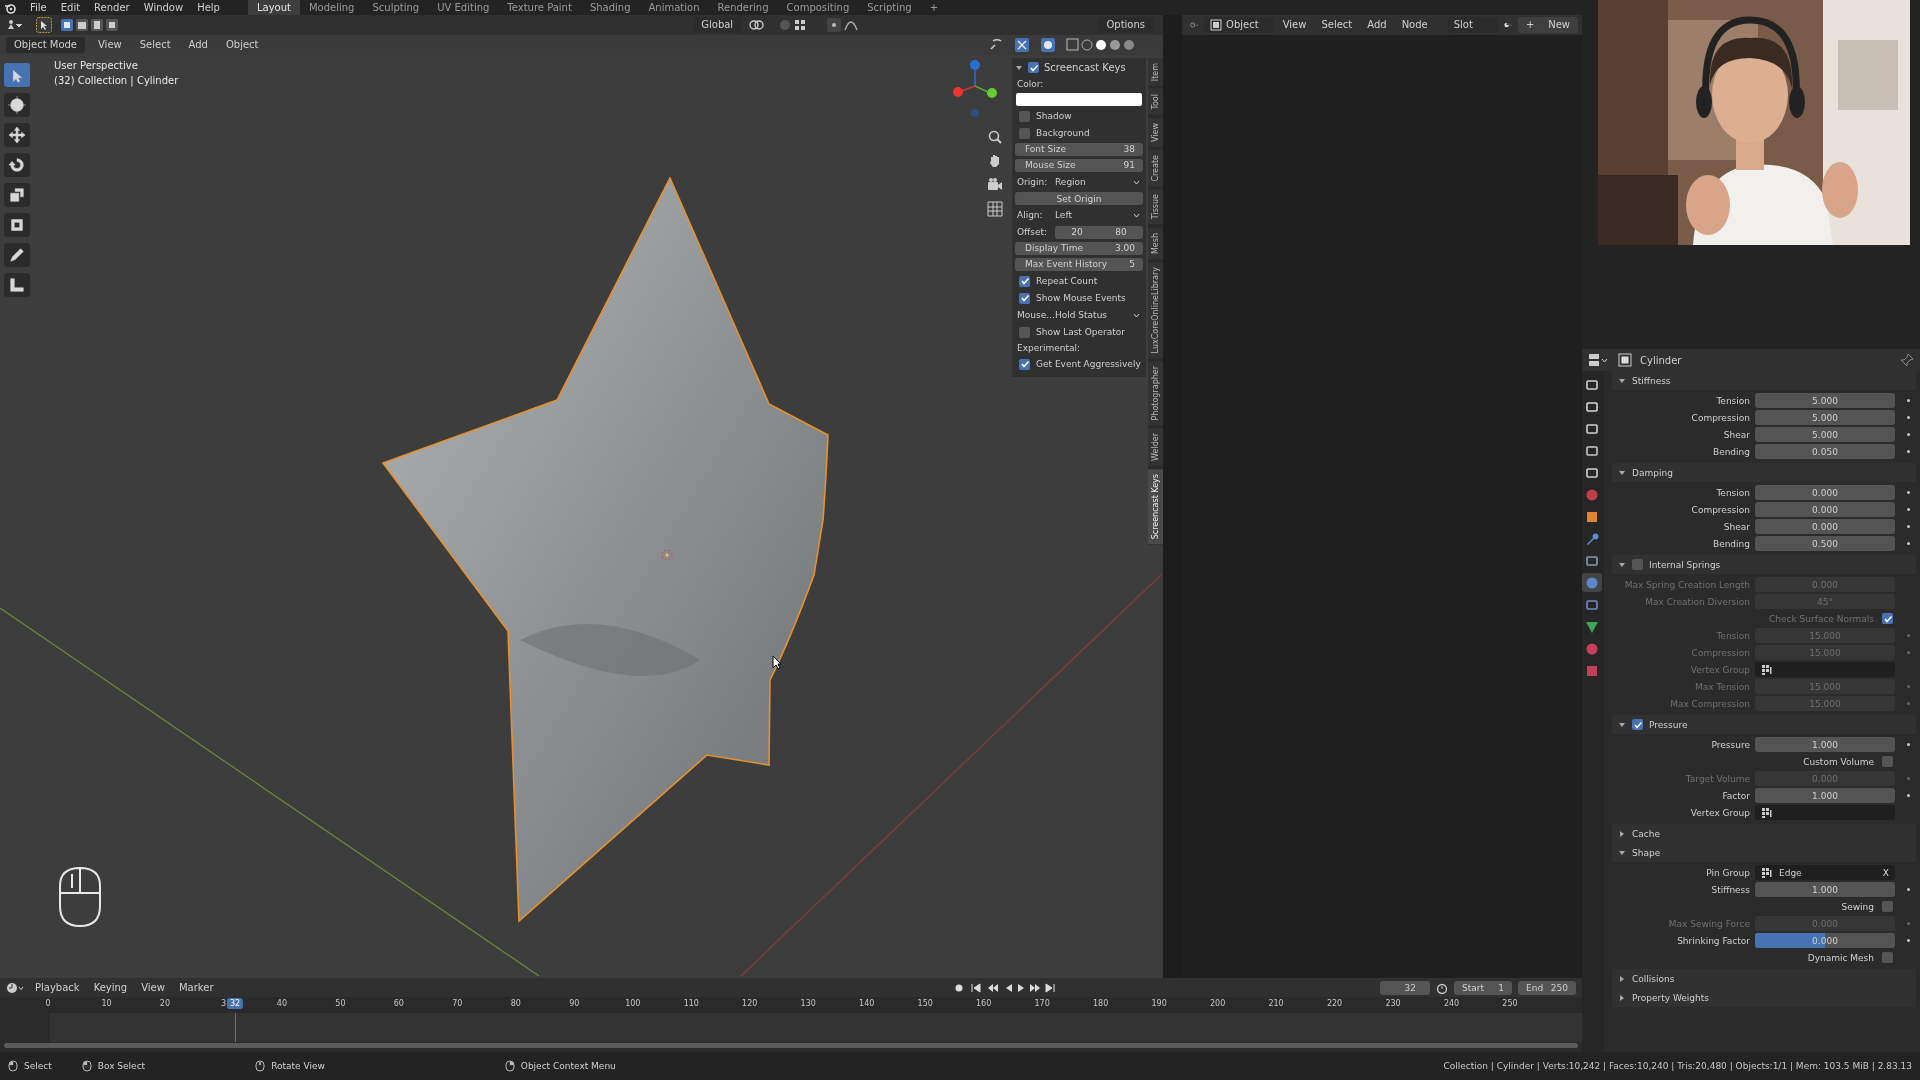  I want to click on vertex-group-field, so click(1825, 812).